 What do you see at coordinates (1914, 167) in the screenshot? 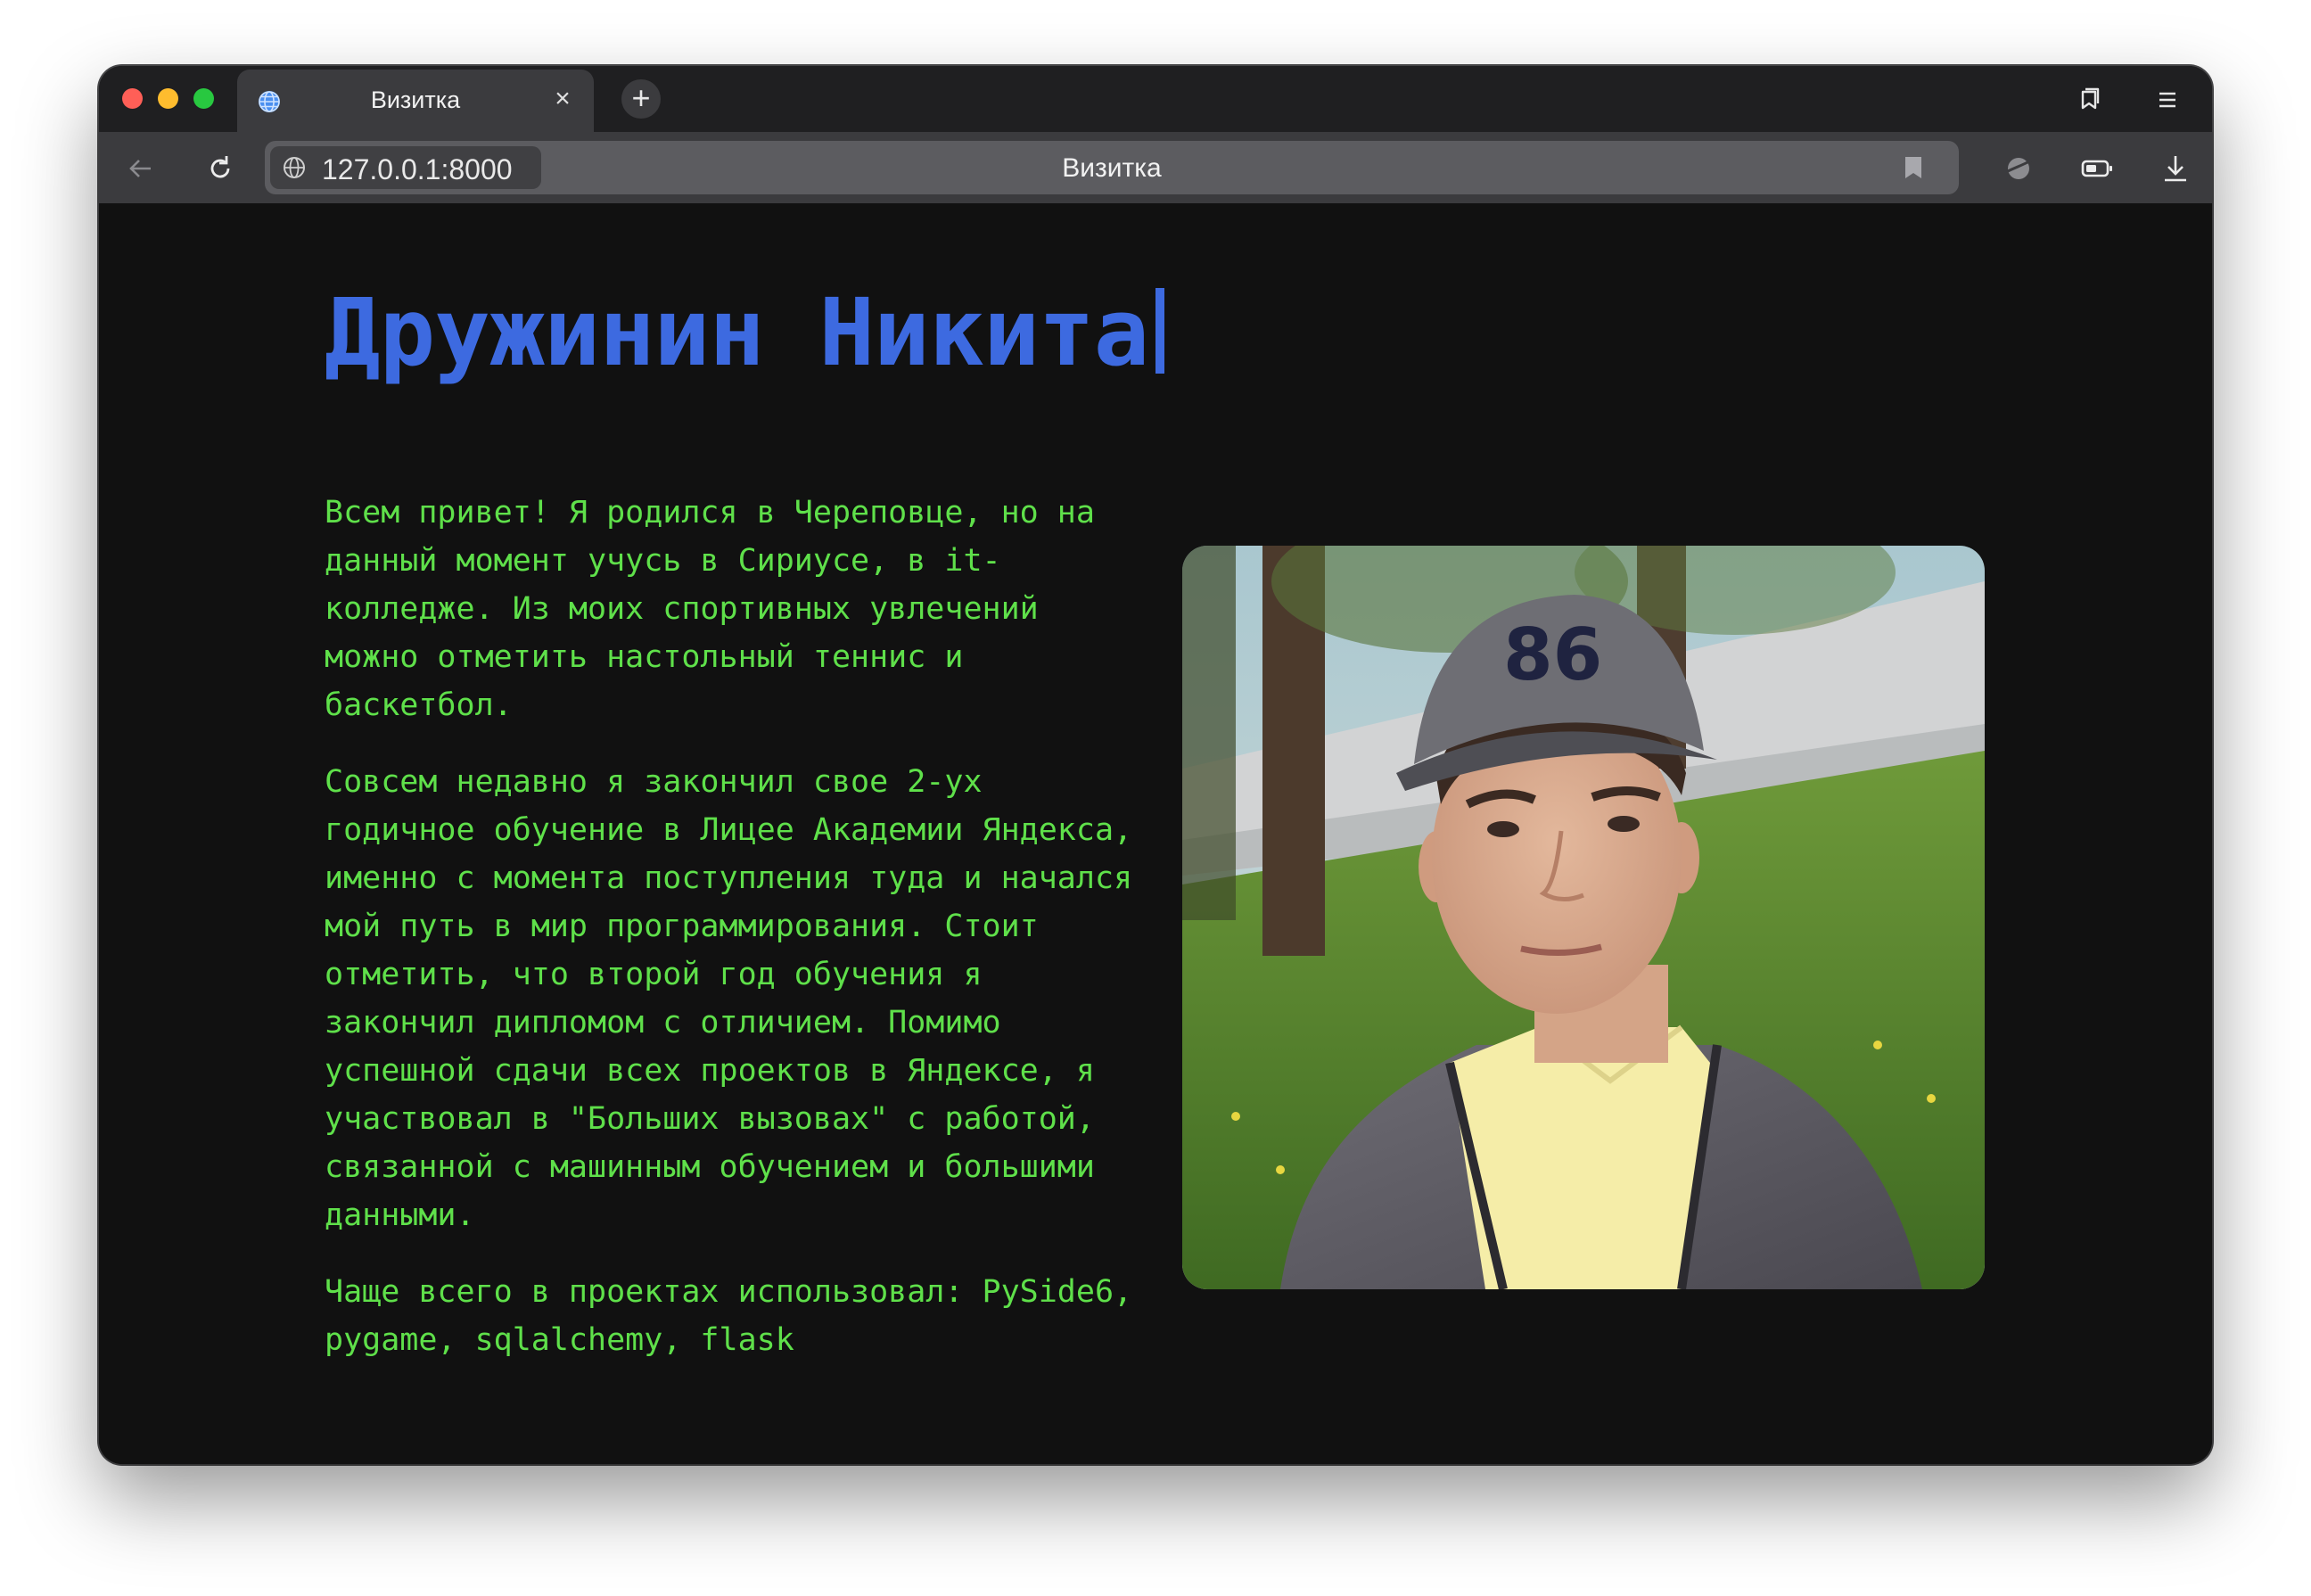
I see `bookmark-icon` at bounding box center [1914, 167].